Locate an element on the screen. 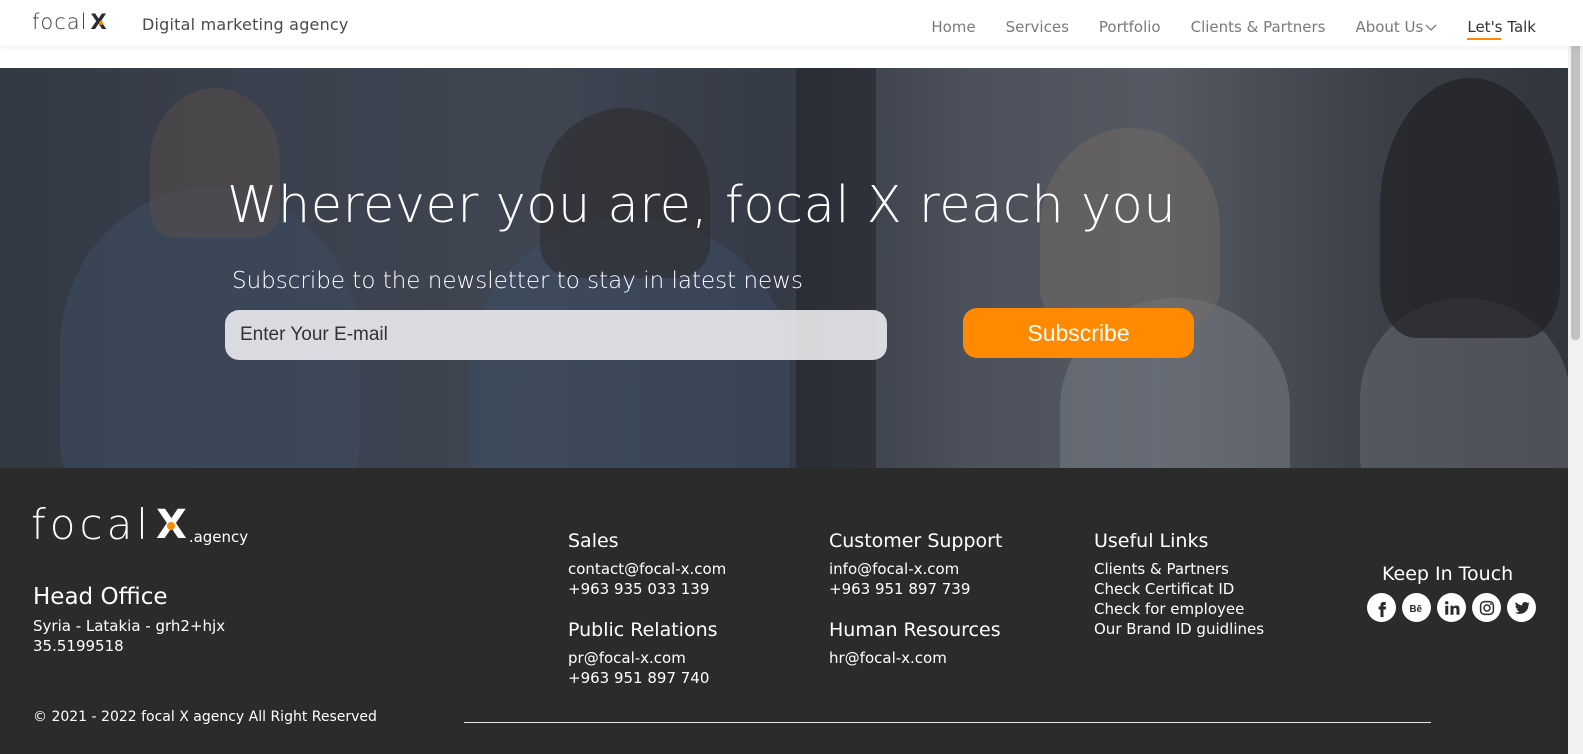 The height and width of the screenshot is (754, 1583). linkedin-icon is located at coordinates (1451, 607).